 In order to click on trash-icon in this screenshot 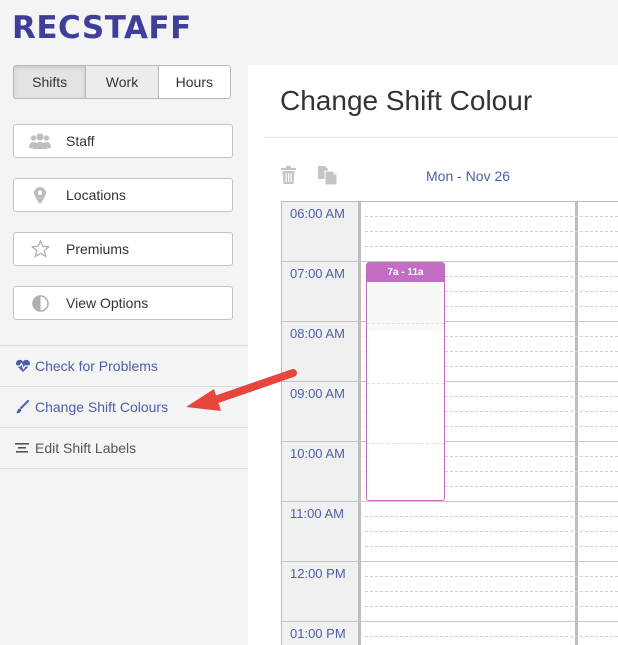, I will do `click(288, 177)`.